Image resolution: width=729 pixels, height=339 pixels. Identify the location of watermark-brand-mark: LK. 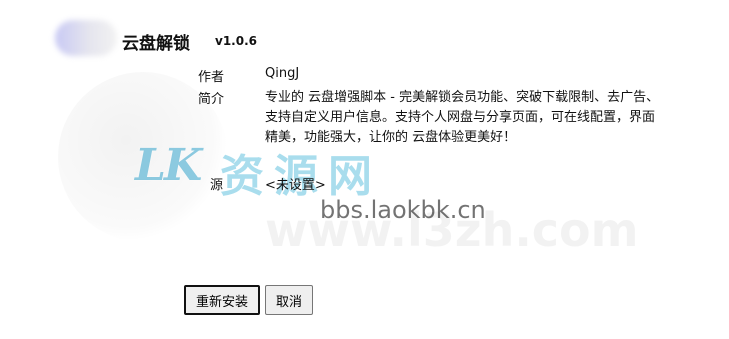
(168, 165).